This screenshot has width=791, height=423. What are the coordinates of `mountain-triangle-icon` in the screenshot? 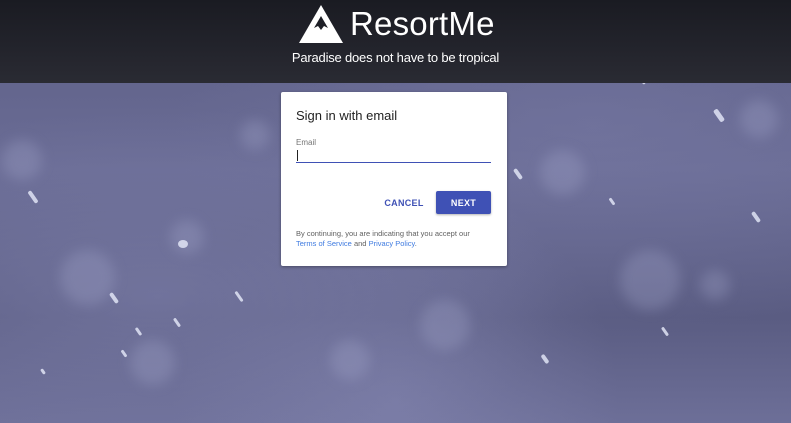 It's located at (321, 24).